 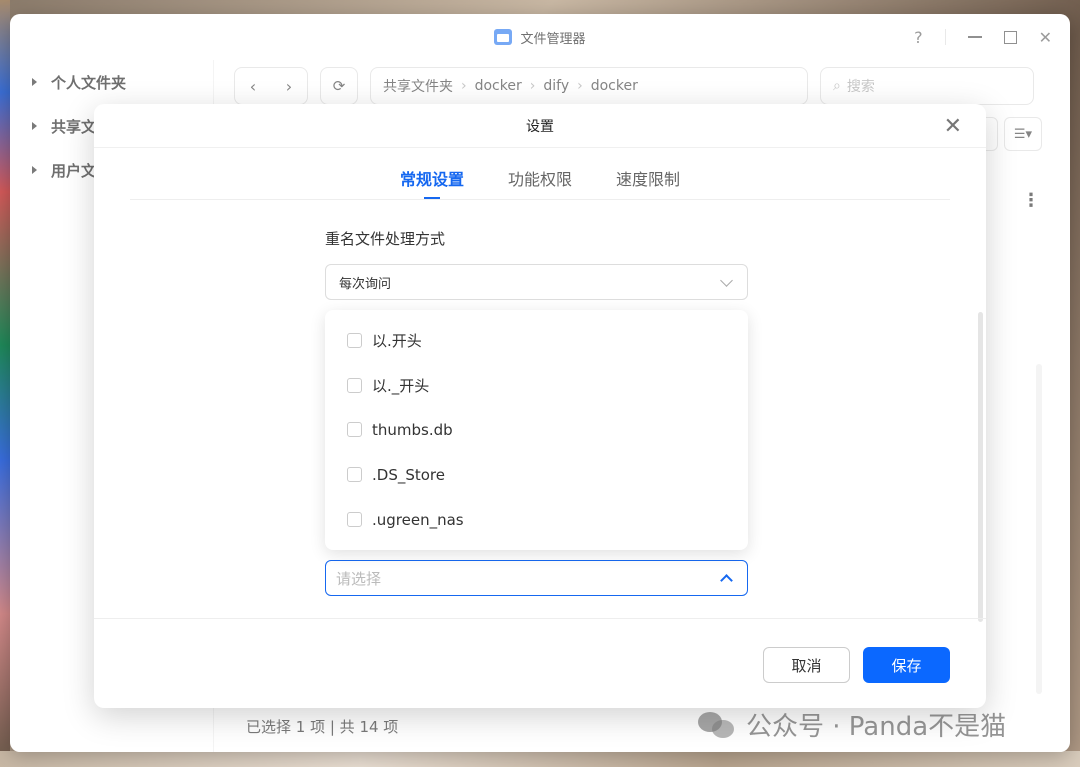 I want to click on save-button: 保存, so click(x=906, y=665).